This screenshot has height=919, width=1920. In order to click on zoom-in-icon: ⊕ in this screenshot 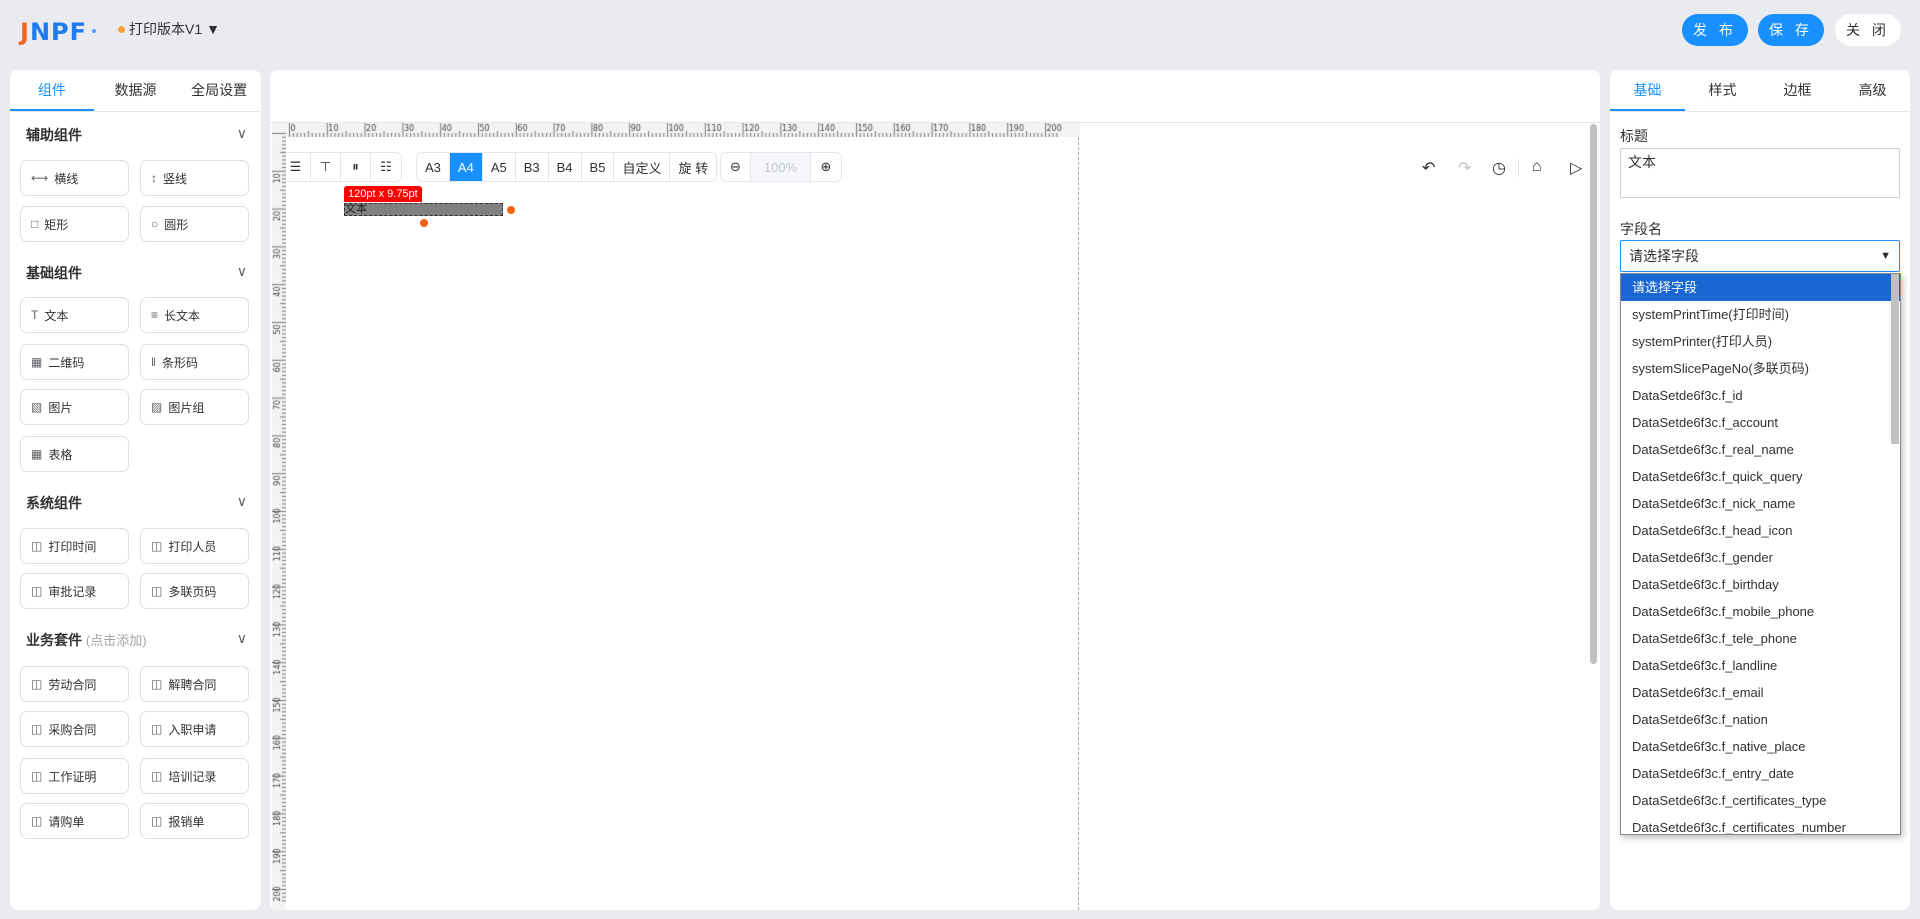, I will do `click(826, 167)`.